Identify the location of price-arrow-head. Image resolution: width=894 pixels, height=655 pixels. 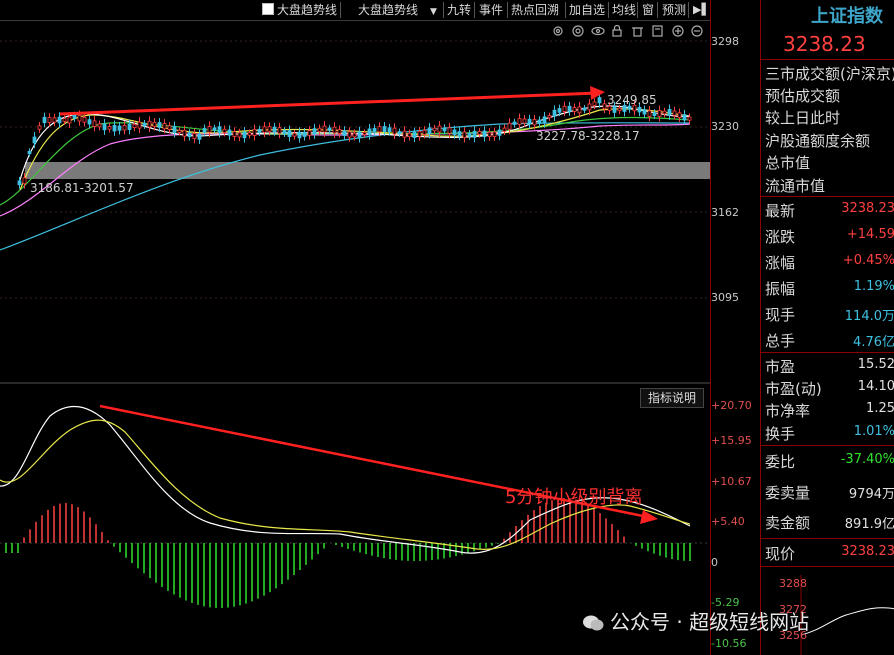
(597, 93).